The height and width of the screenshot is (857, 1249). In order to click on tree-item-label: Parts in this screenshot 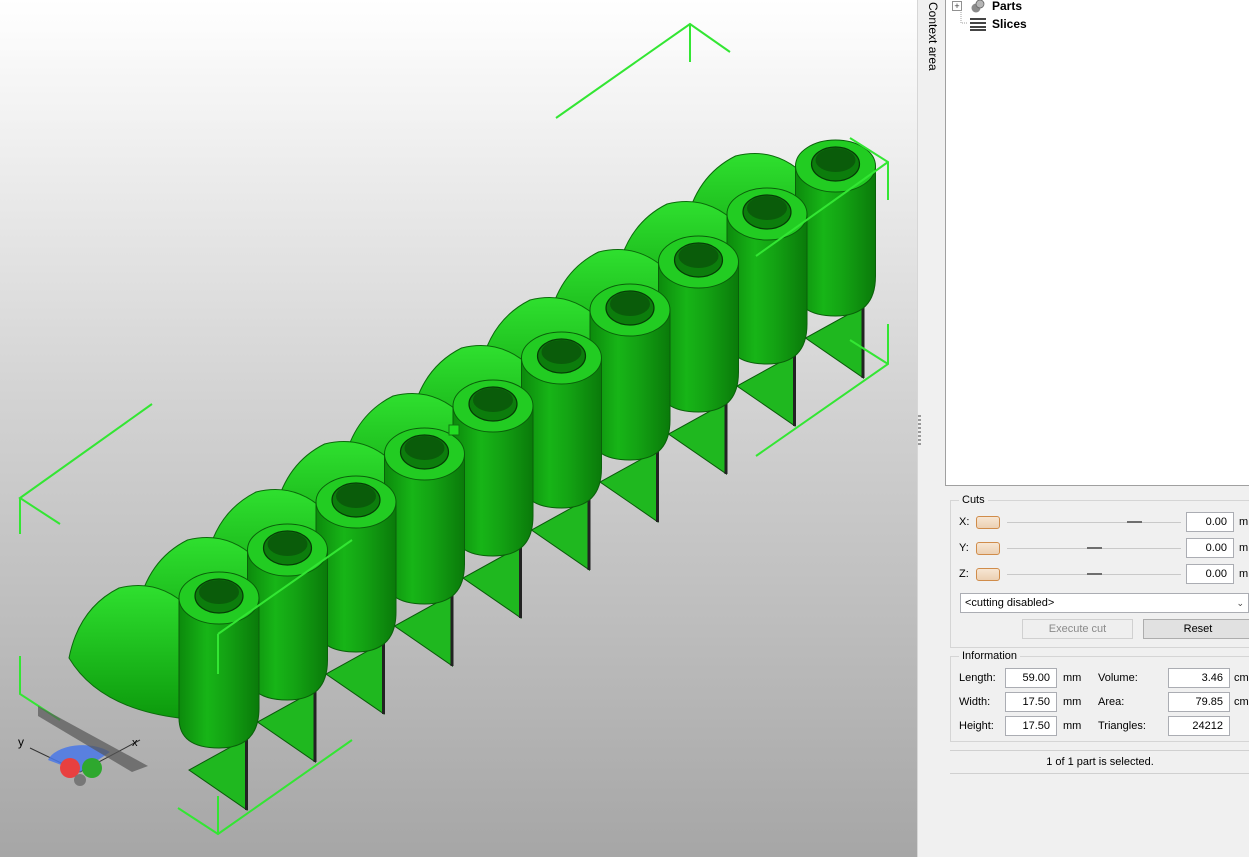, I will do `click(1007, 6)`.